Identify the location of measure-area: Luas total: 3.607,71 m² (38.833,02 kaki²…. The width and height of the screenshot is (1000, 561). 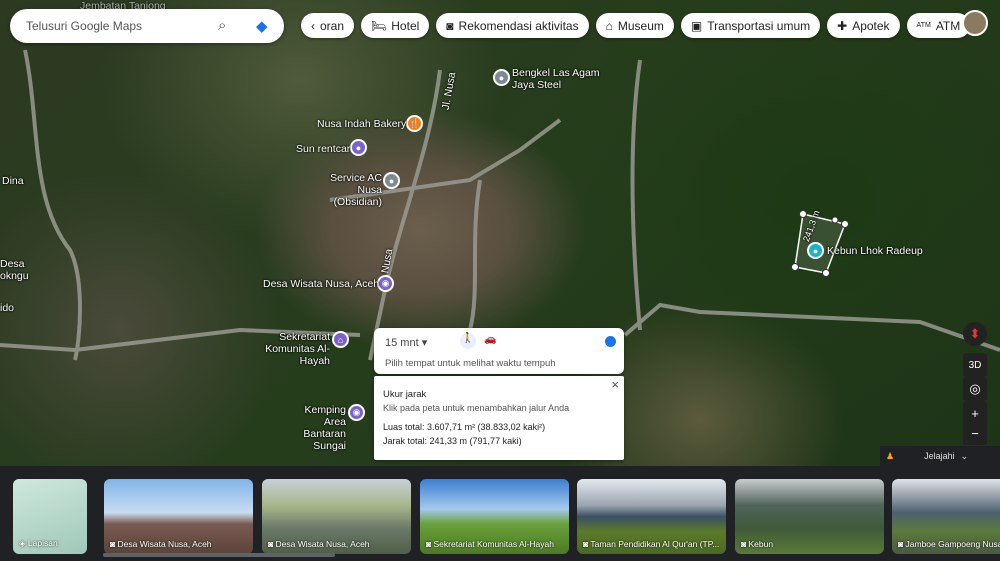
(464, 427).